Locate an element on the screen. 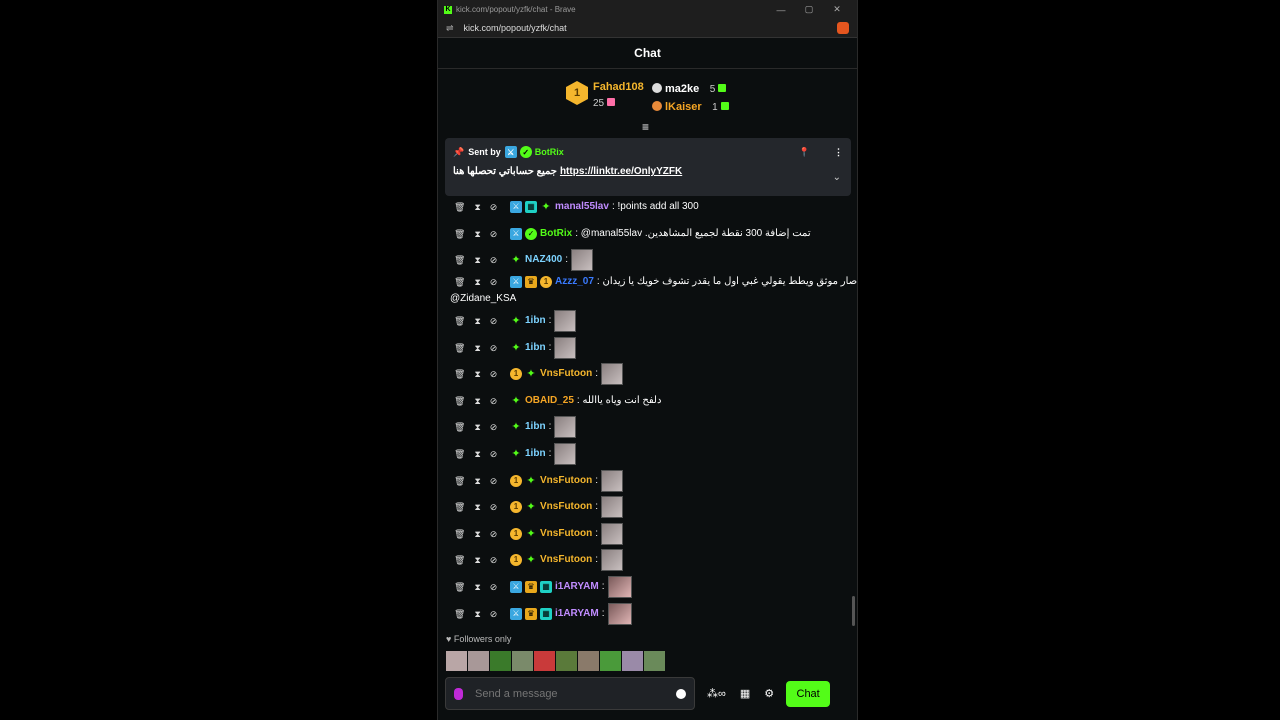  chat-username: OBAID_25 is located at coordinates (549, 401).